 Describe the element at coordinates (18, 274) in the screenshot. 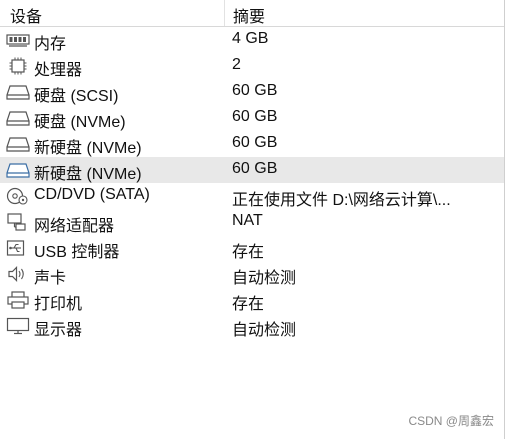

I see `sound-card-icon` at that location.